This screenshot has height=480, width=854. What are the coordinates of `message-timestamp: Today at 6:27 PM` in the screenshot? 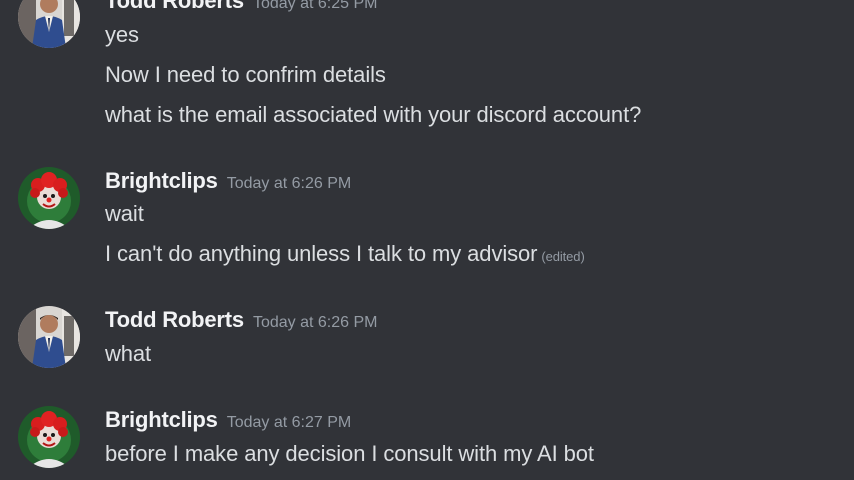 It's located at (289, 422).